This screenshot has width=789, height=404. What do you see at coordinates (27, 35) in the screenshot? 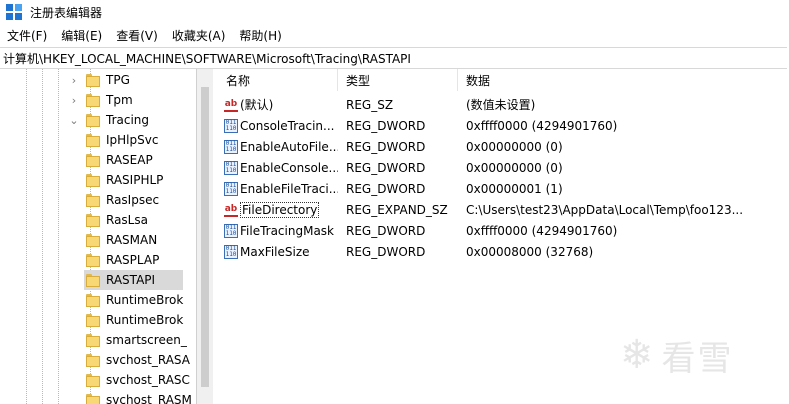
I see `menu-file: 文件(F)` at bounding box center [27, 35].